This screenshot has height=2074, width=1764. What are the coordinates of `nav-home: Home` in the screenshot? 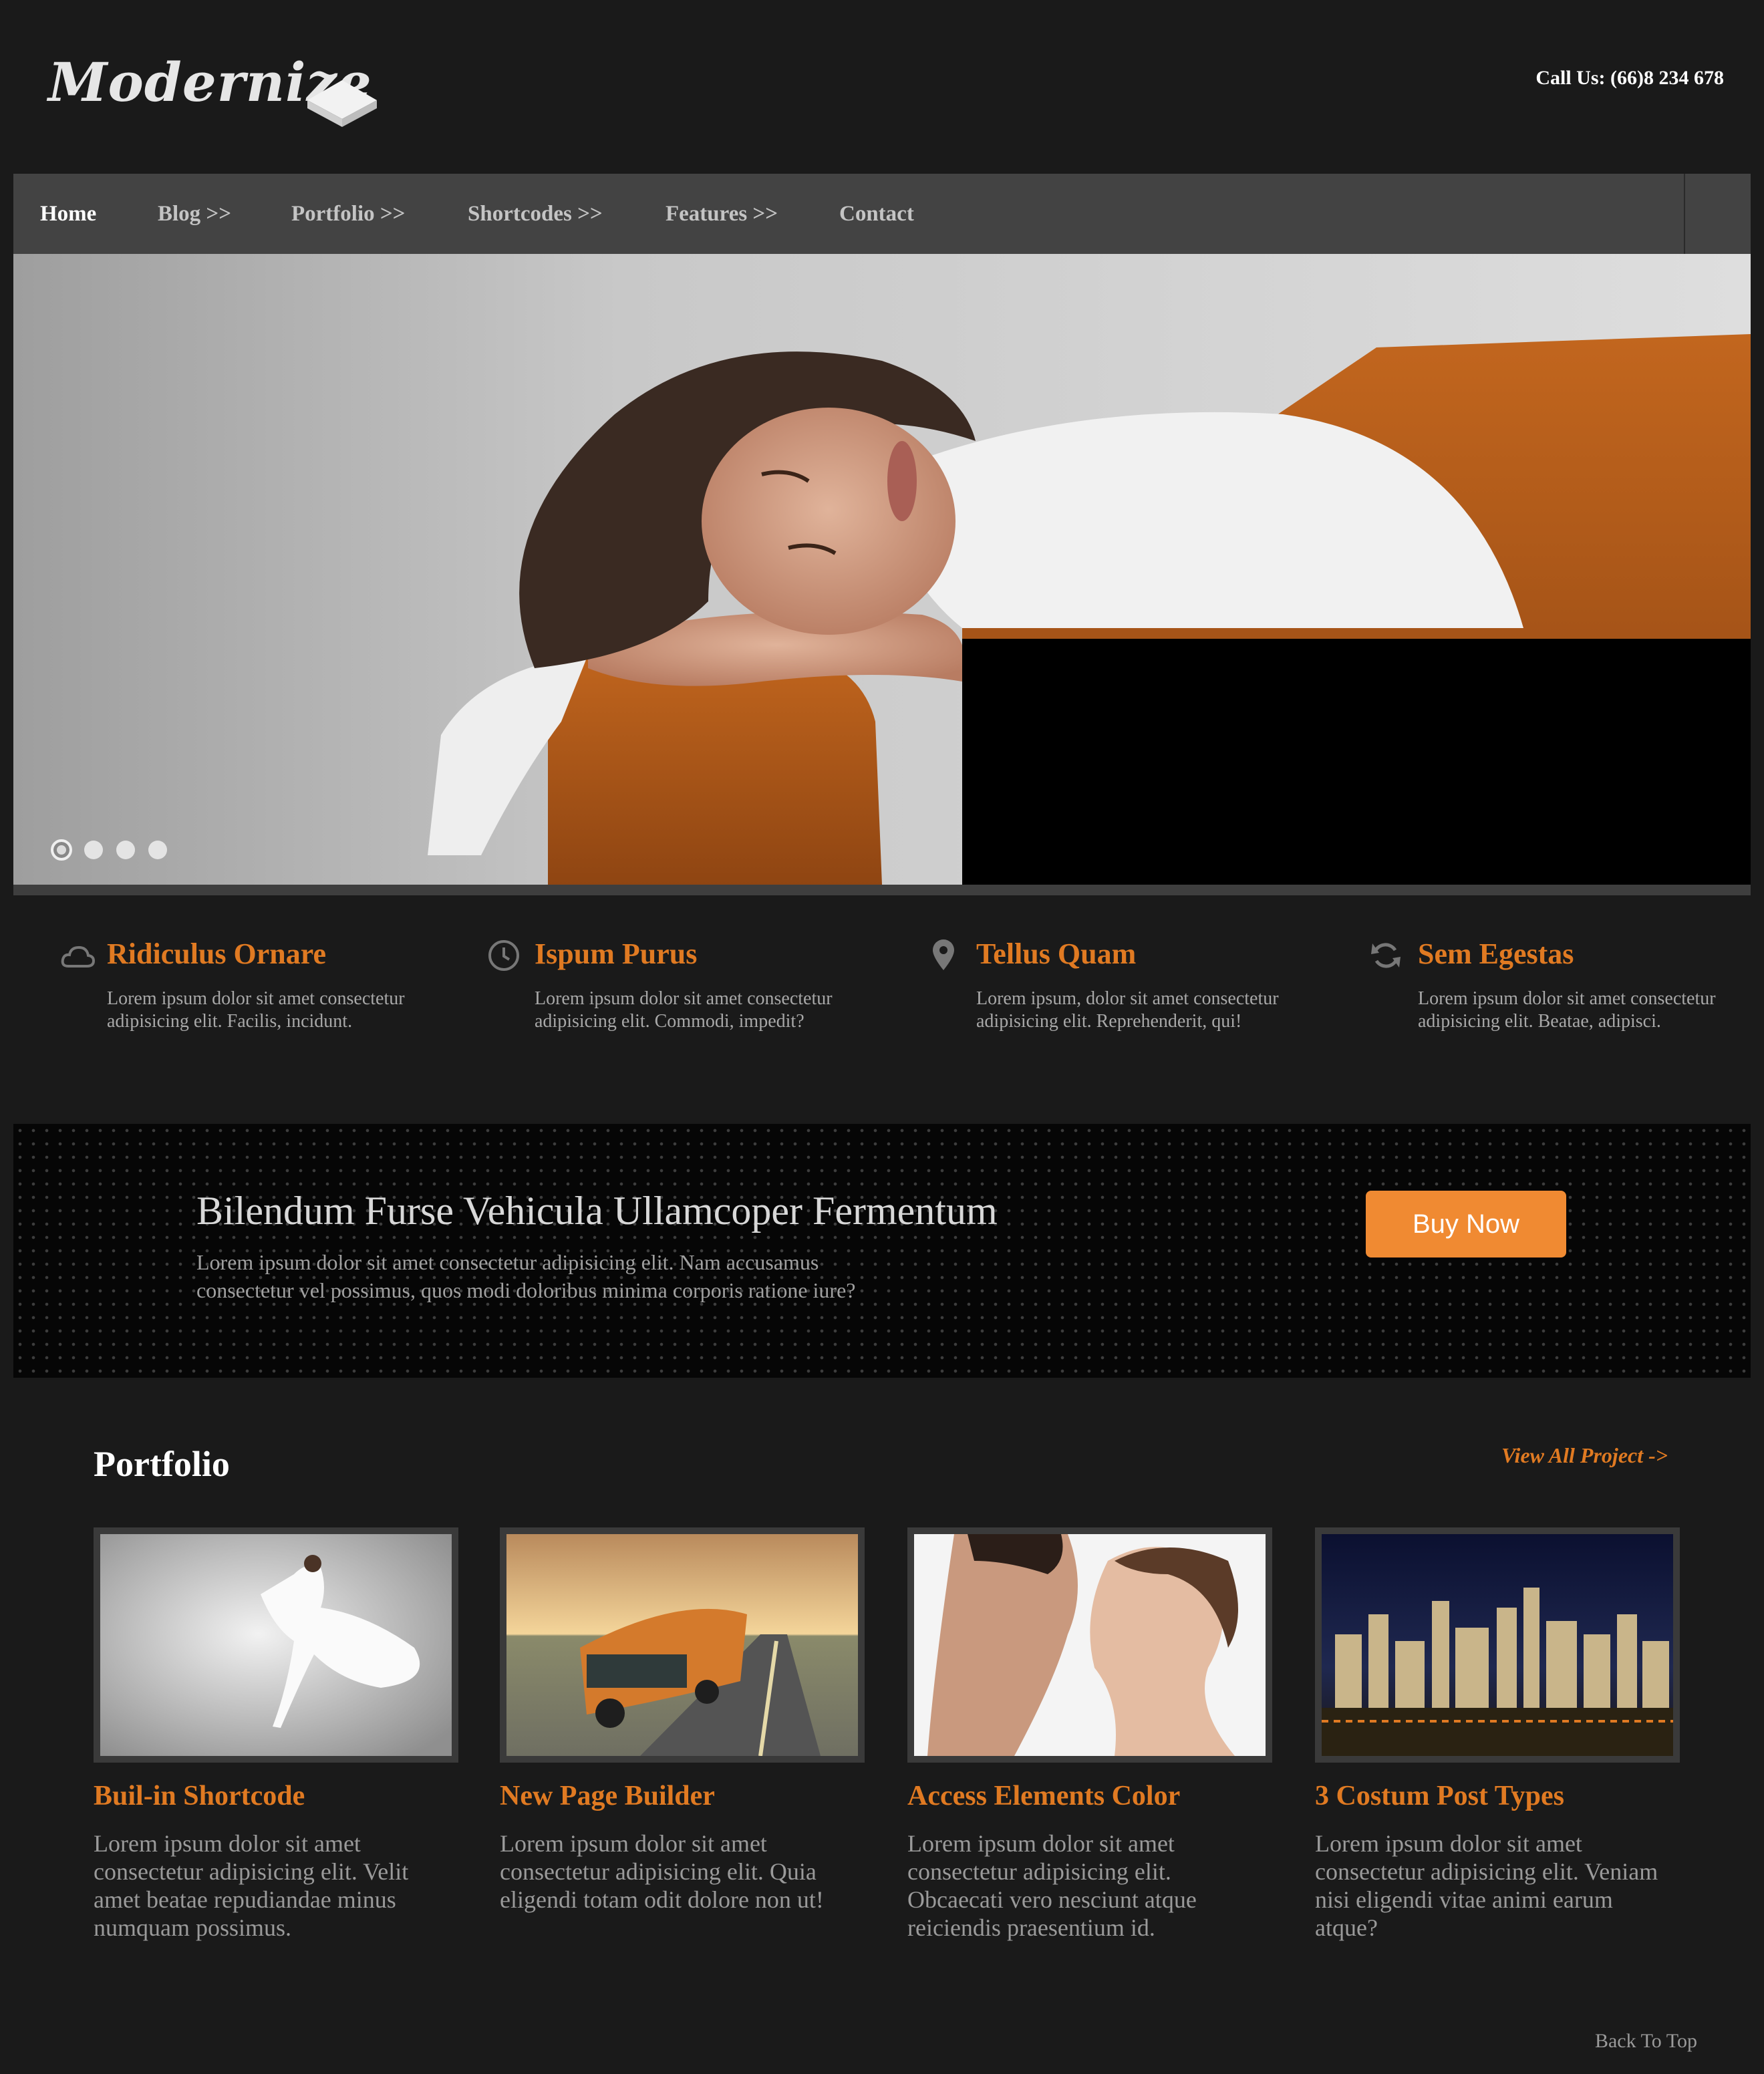 It's located at (68, 214).